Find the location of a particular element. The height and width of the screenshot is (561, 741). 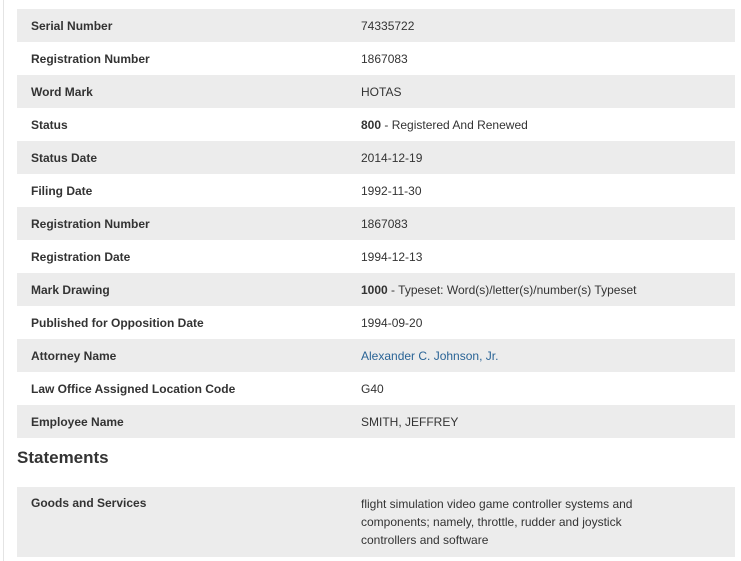

law-office-location-code-value: G40 is located at coordinates (372, 388).